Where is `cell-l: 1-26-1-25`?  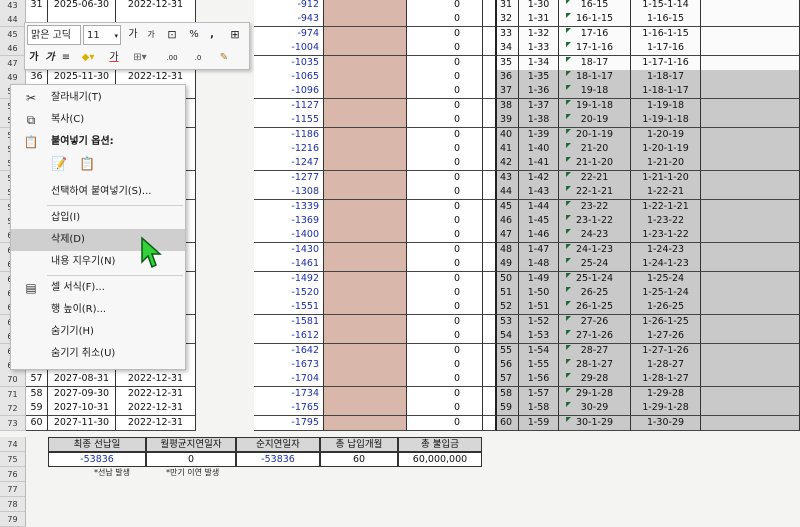 cell-l: 1-26-1-25 is located at coordinates (666, 322).